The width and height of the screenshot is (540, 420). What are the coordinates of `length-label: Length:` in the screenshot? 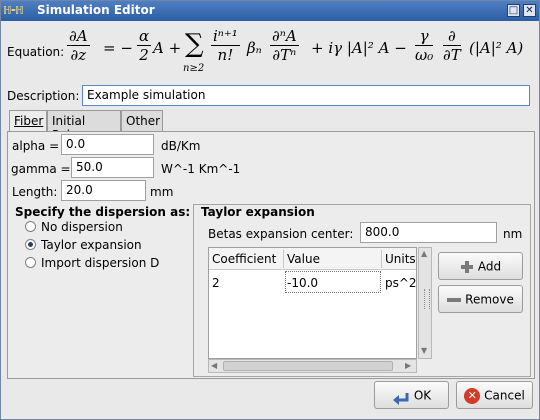 It's located at (35, 192).